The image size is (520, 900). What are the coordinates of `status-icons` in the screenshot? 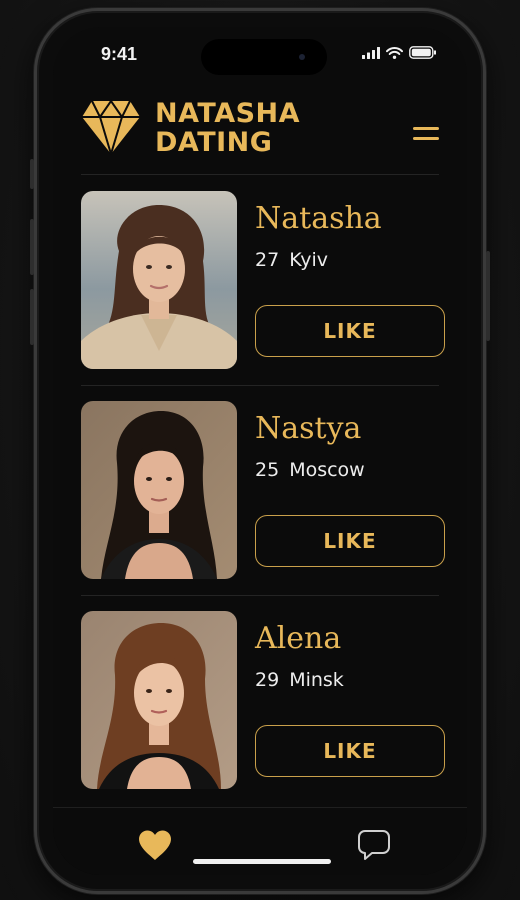 It's located at (399, 52).